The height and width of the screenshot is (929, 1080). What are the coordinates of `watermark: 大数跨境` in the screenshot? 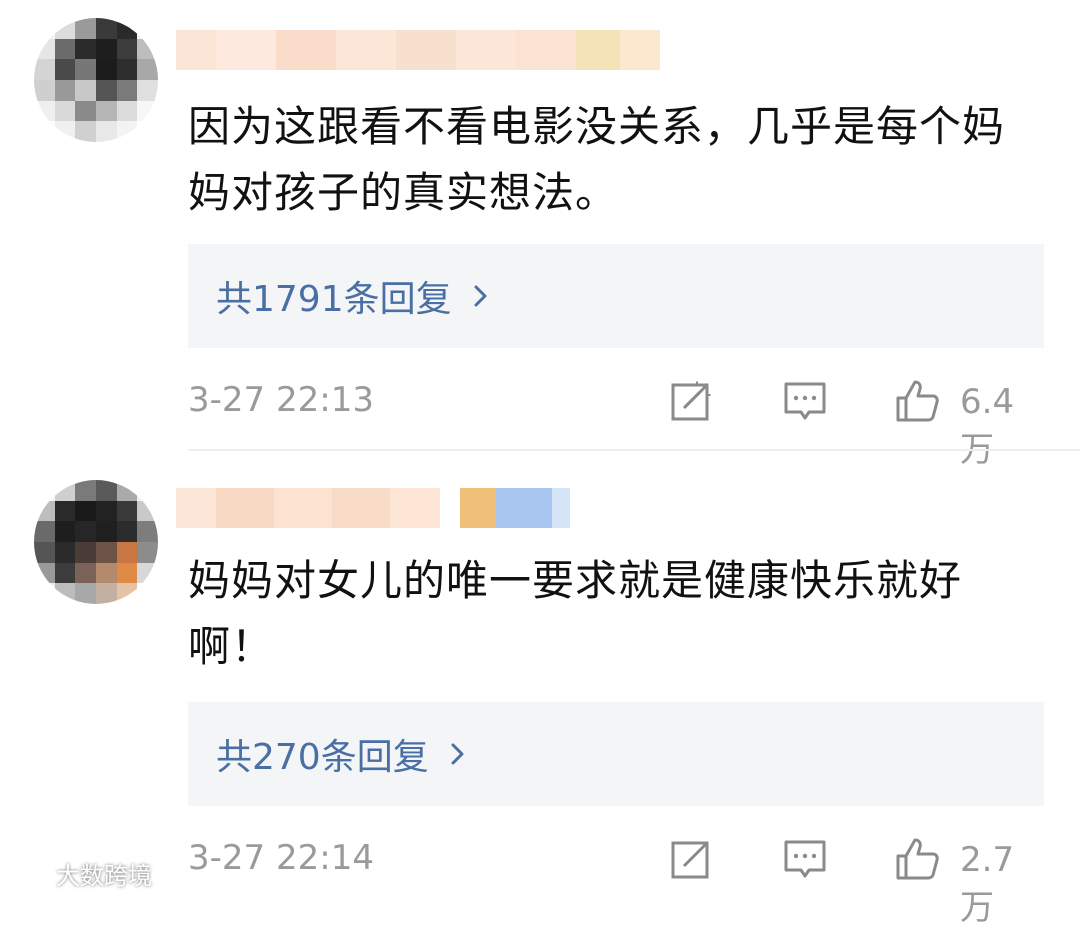 It's located at (81, 873).